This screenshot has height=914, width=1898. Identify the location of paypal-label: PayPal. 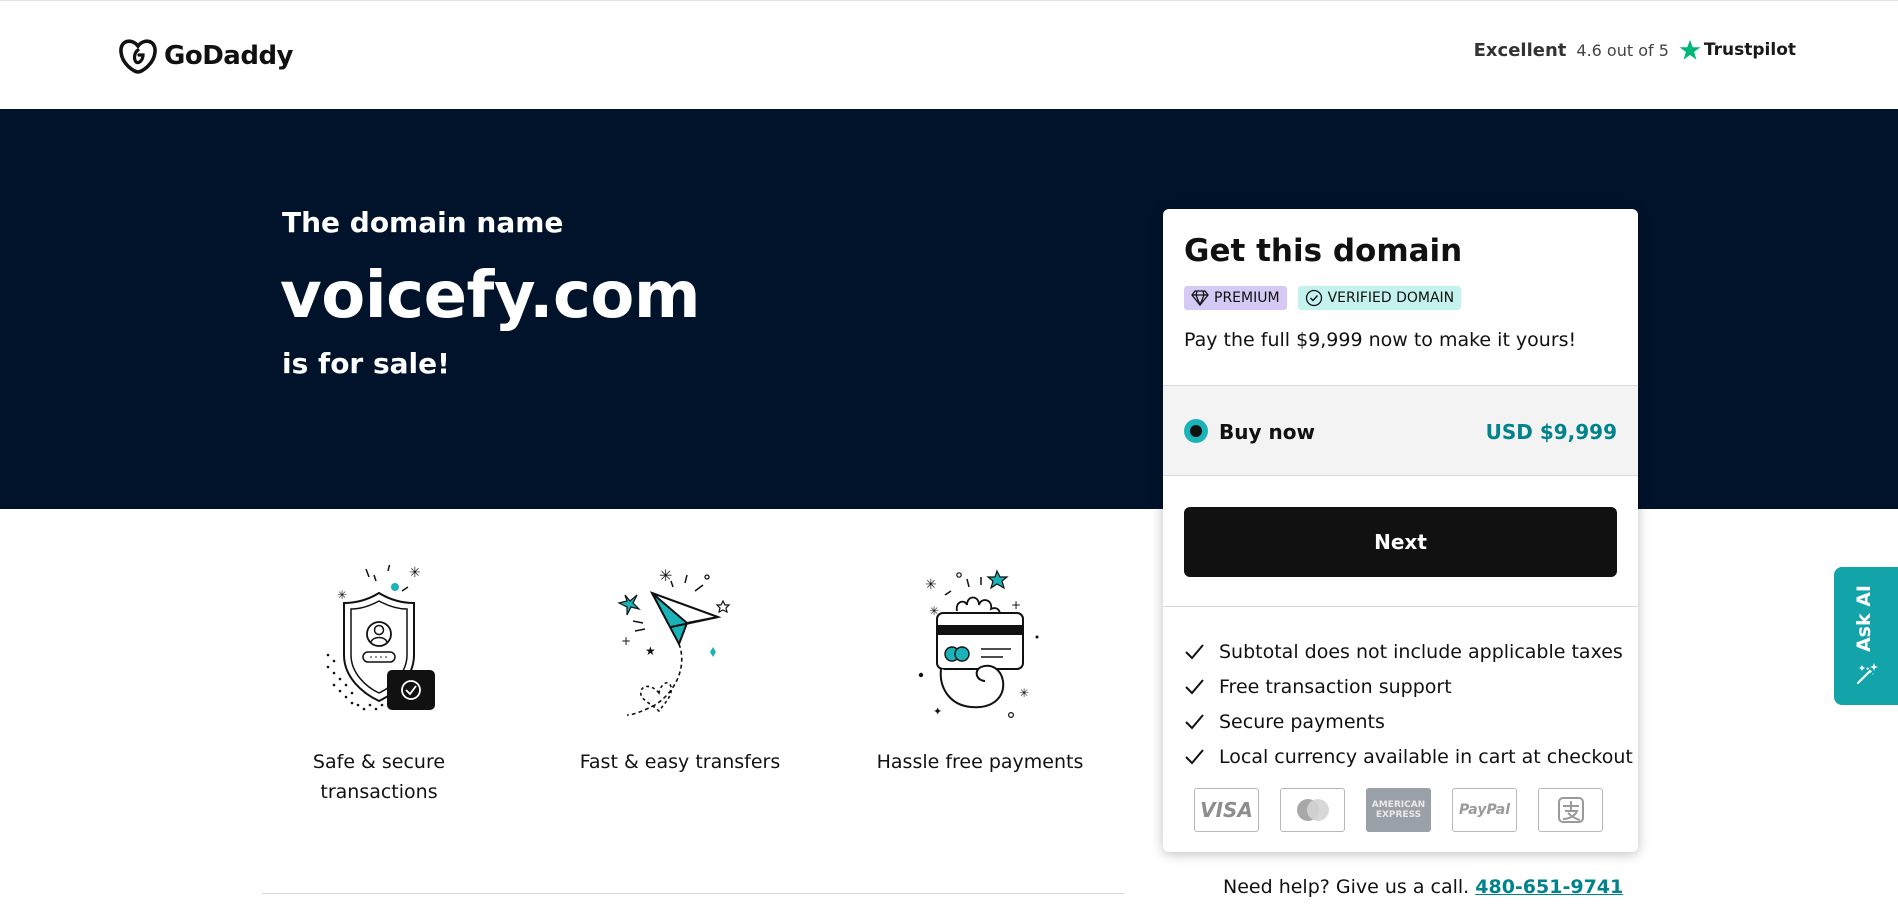
(1484, 810).